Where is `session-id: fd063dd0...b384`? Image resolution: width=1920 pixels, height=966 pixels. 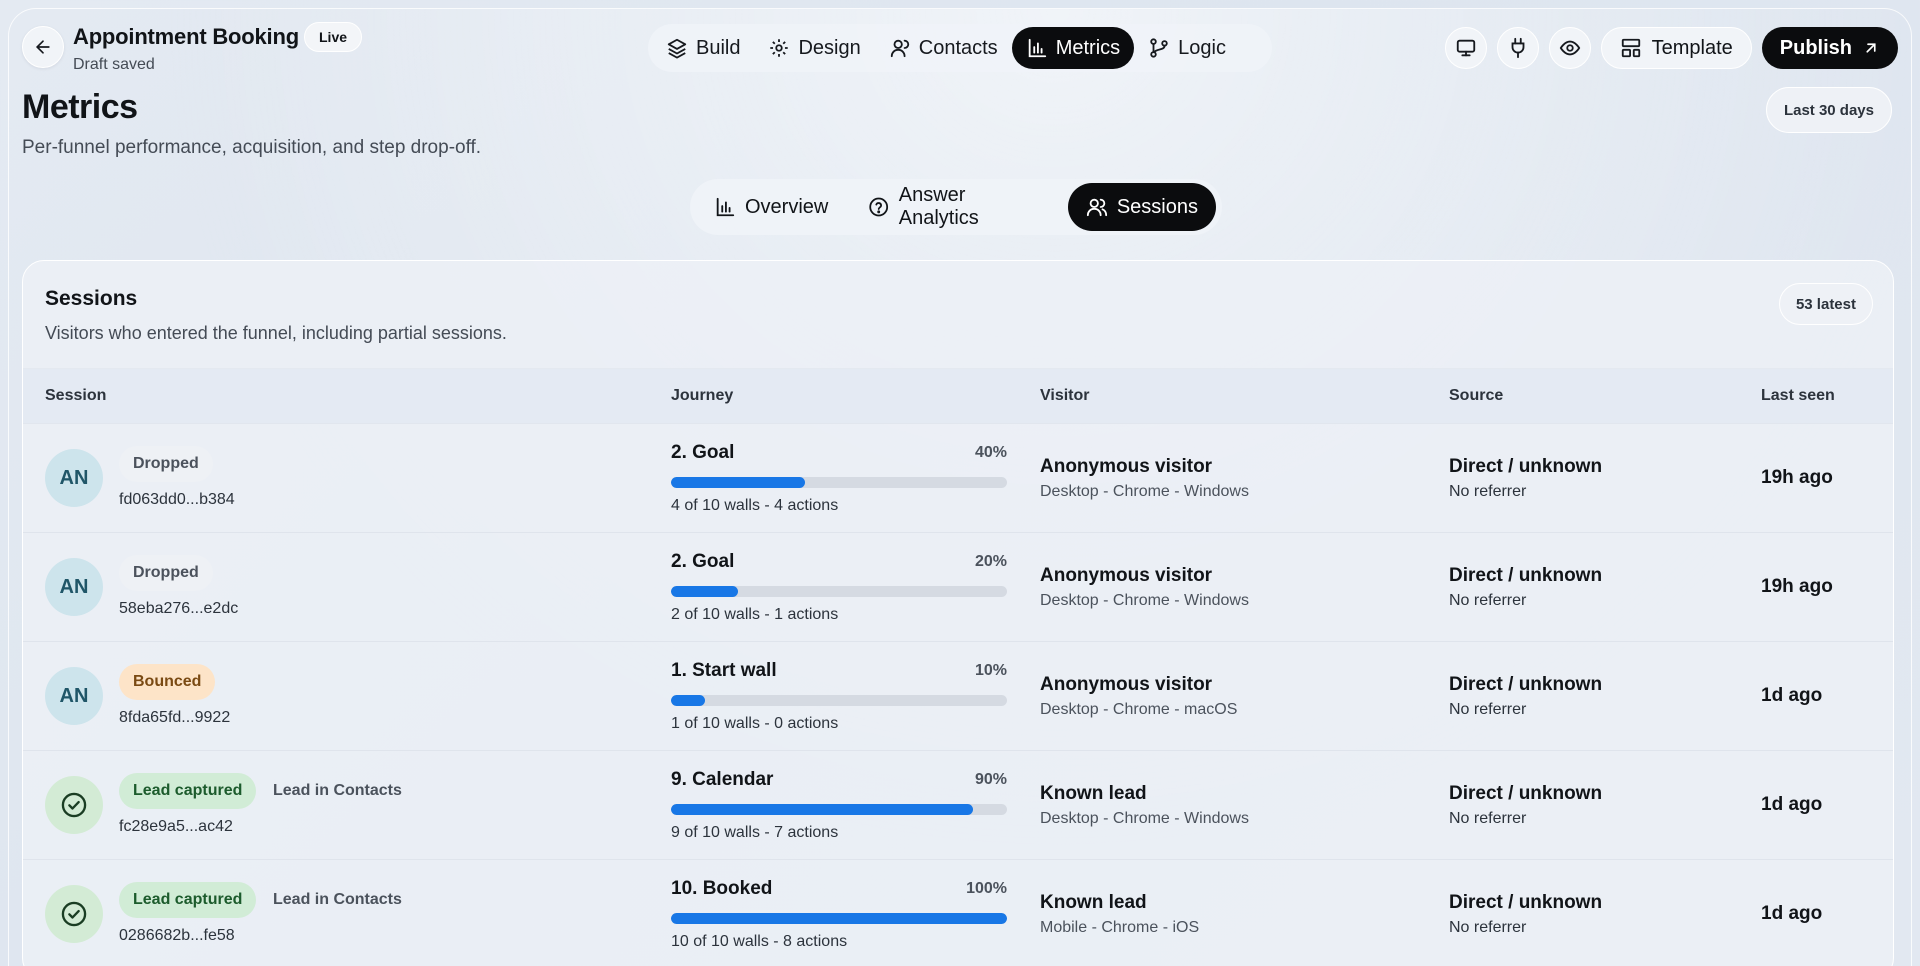
session-id: fd063dd0...b384 is located at coordinates (177, 499).